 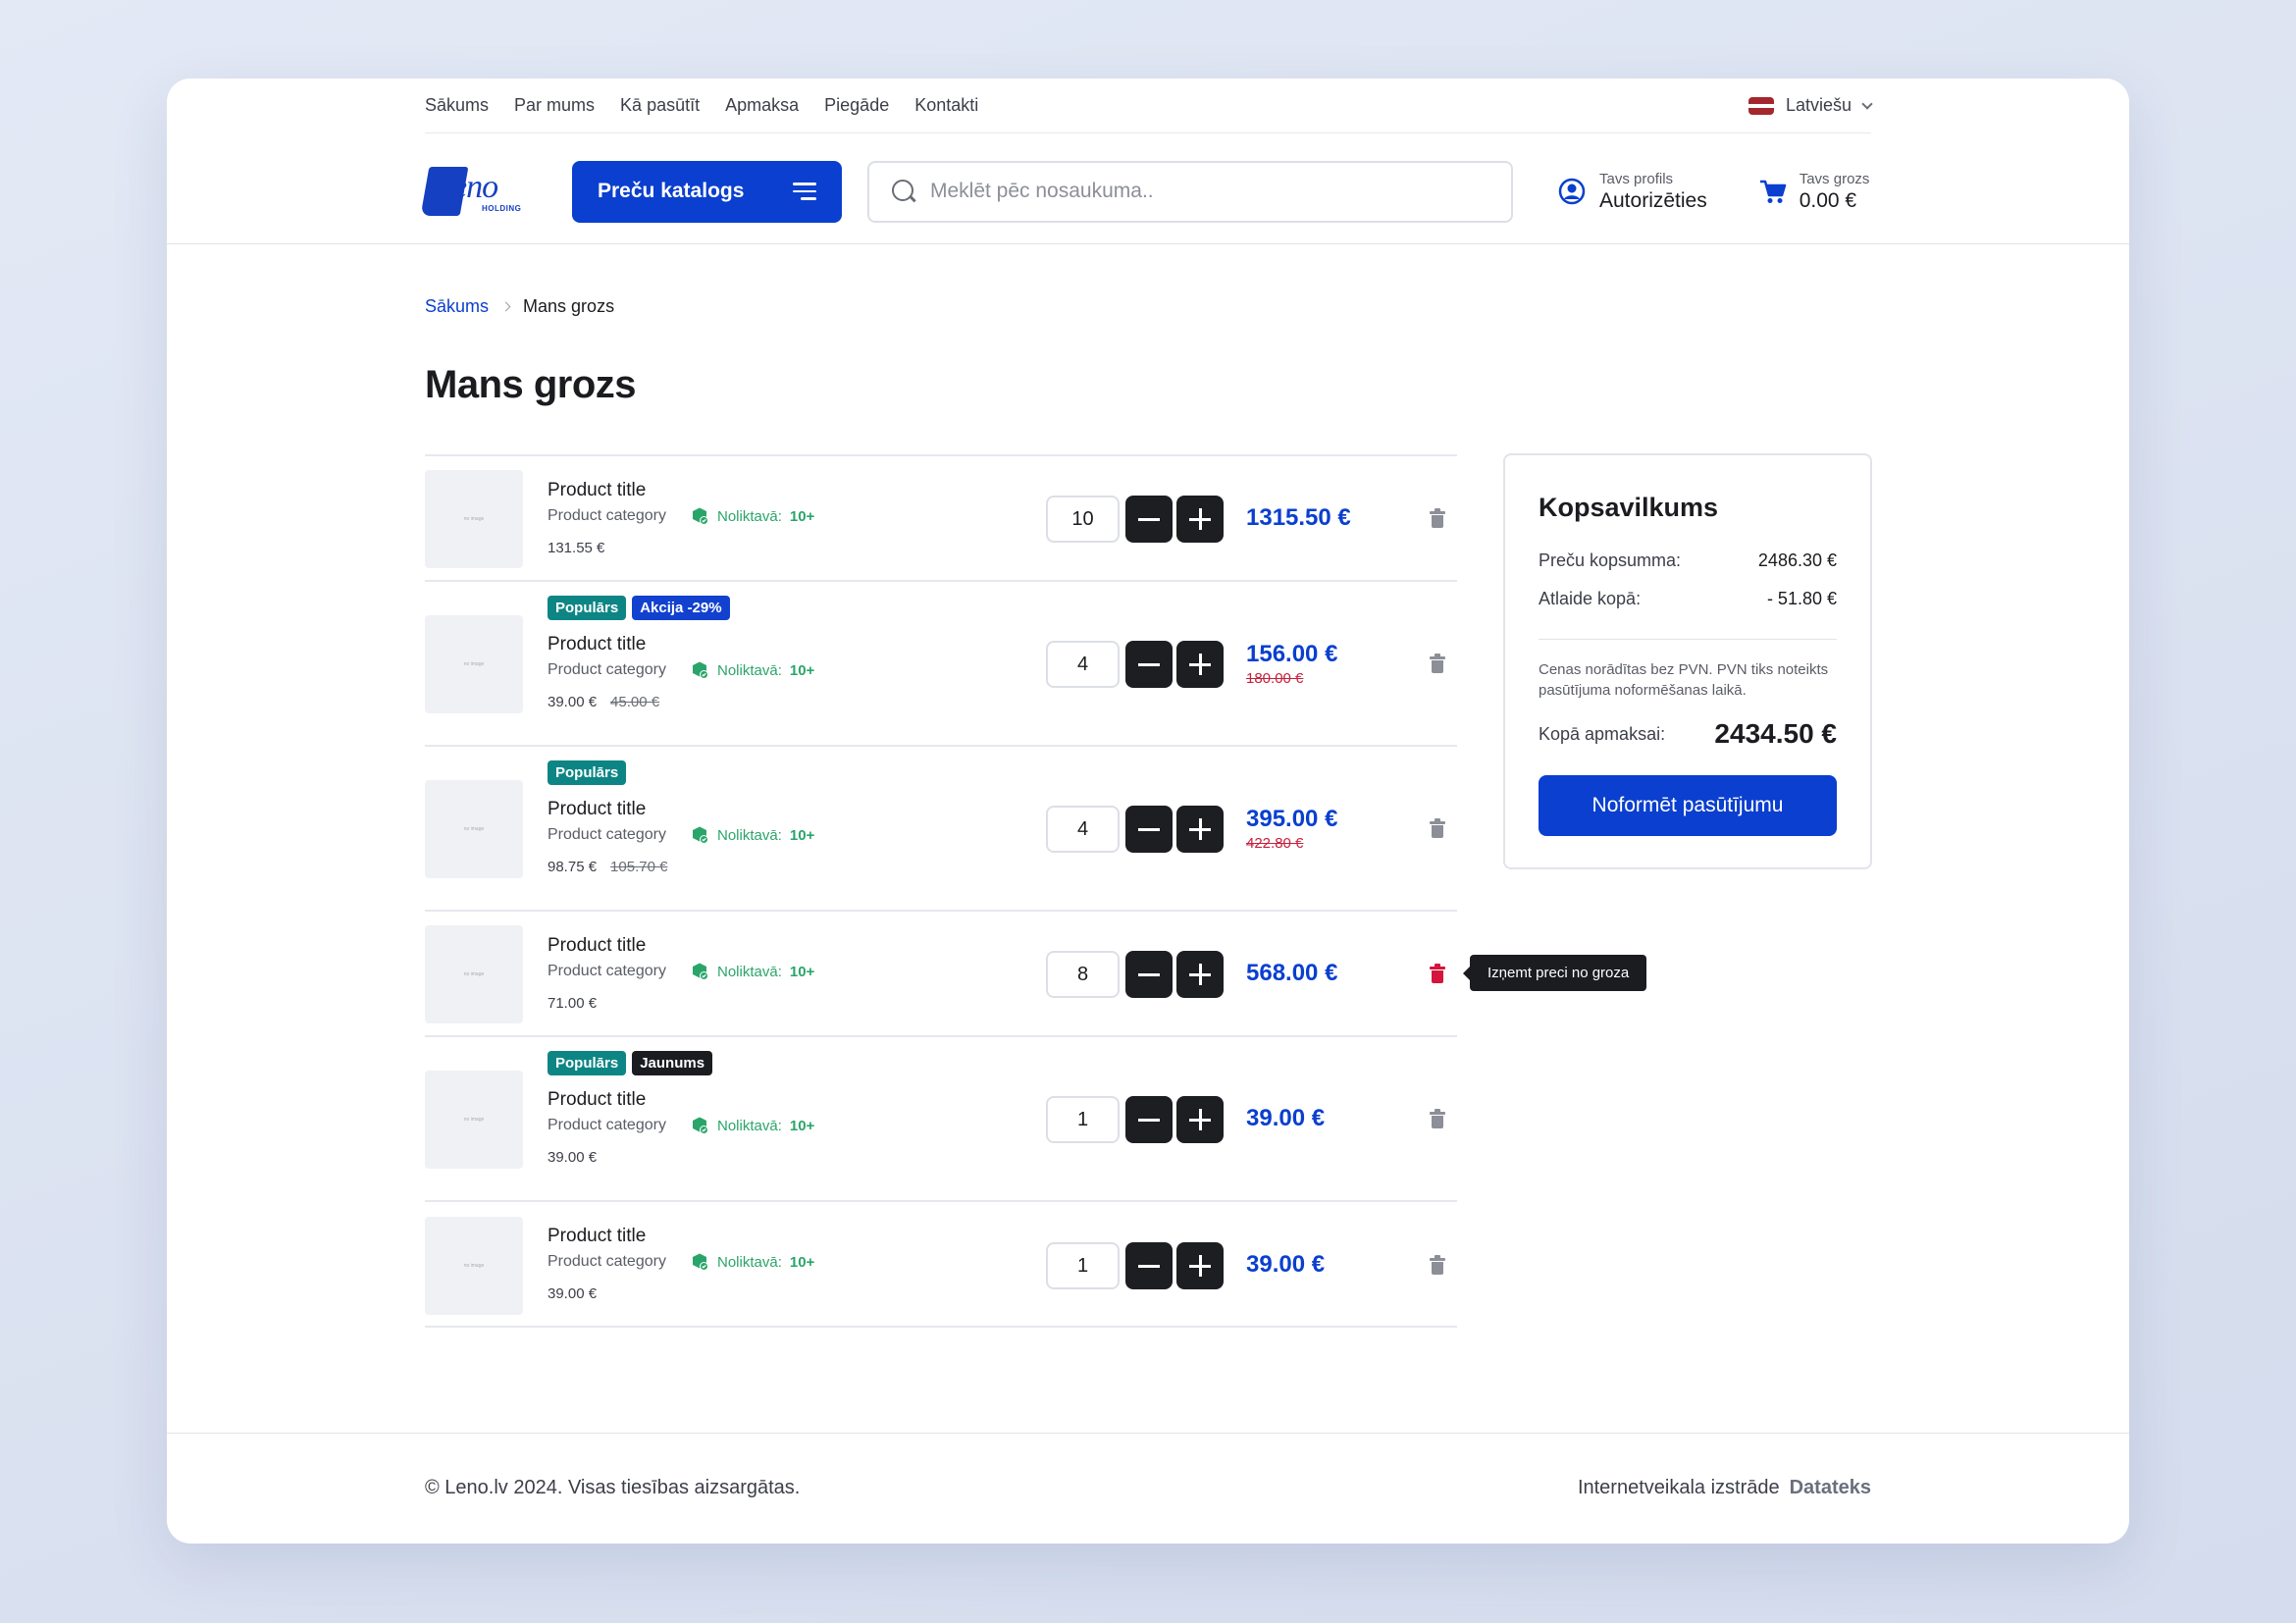 I want to click on latvia-flag-icon, so click(x=1761, y=105).